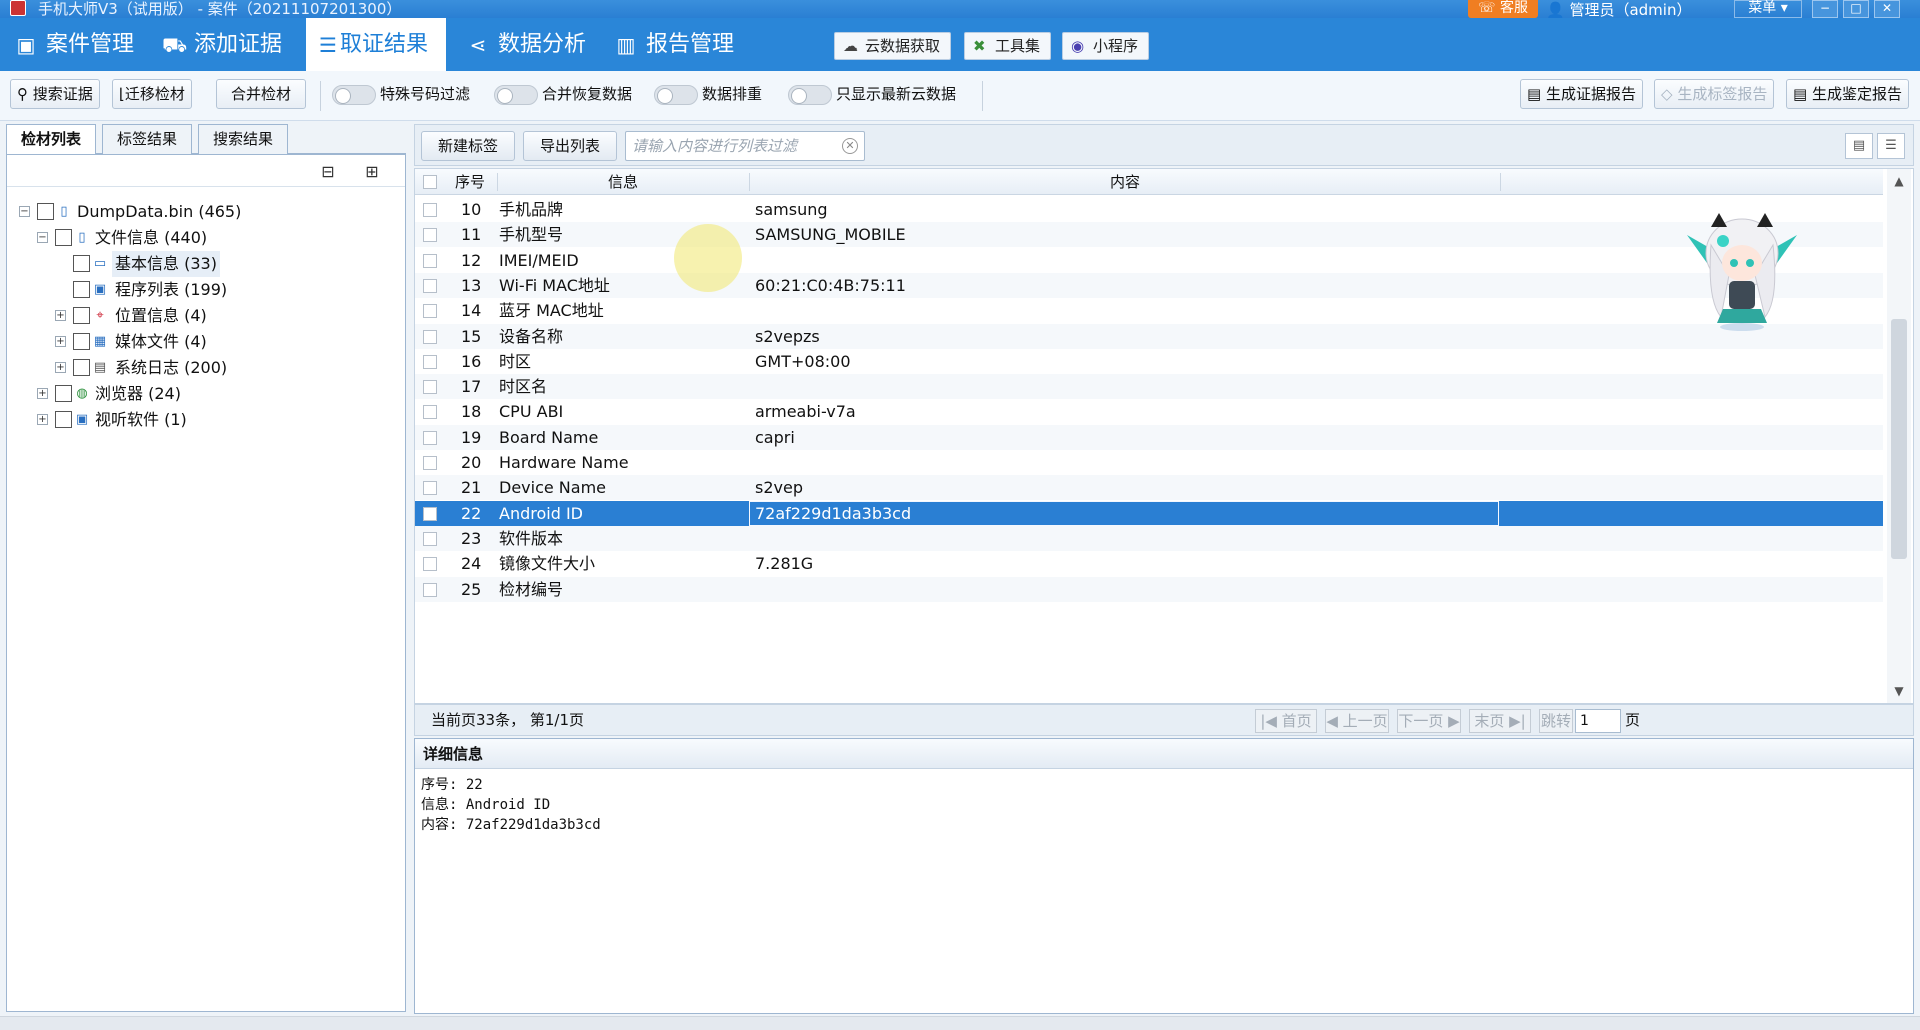  Describe the element at coordinates (1149, 513) in the screenshot. I see `table-row: 22 Android ID 72af229d1da3b3cd` at that location.